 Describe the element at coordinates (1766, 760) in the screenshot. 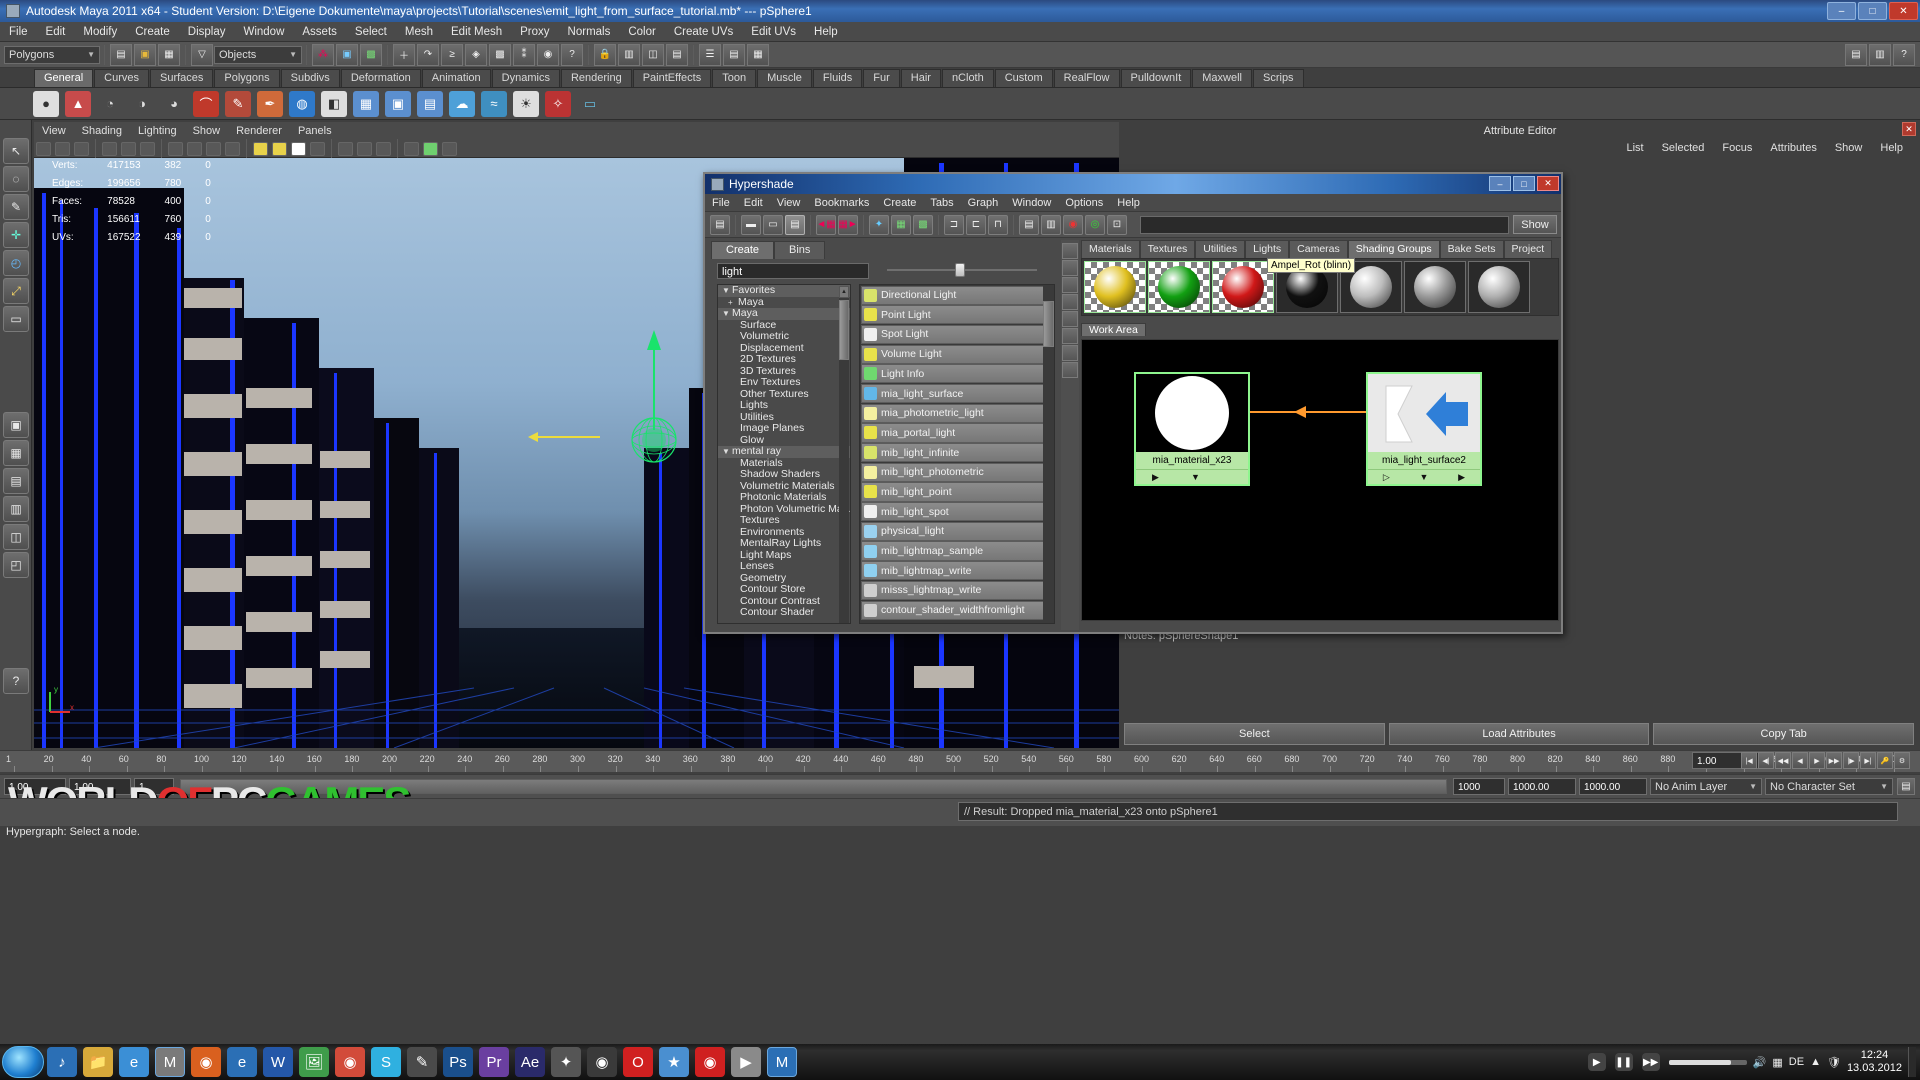

I see `step-back-frame-icon: ◀|` at that location.